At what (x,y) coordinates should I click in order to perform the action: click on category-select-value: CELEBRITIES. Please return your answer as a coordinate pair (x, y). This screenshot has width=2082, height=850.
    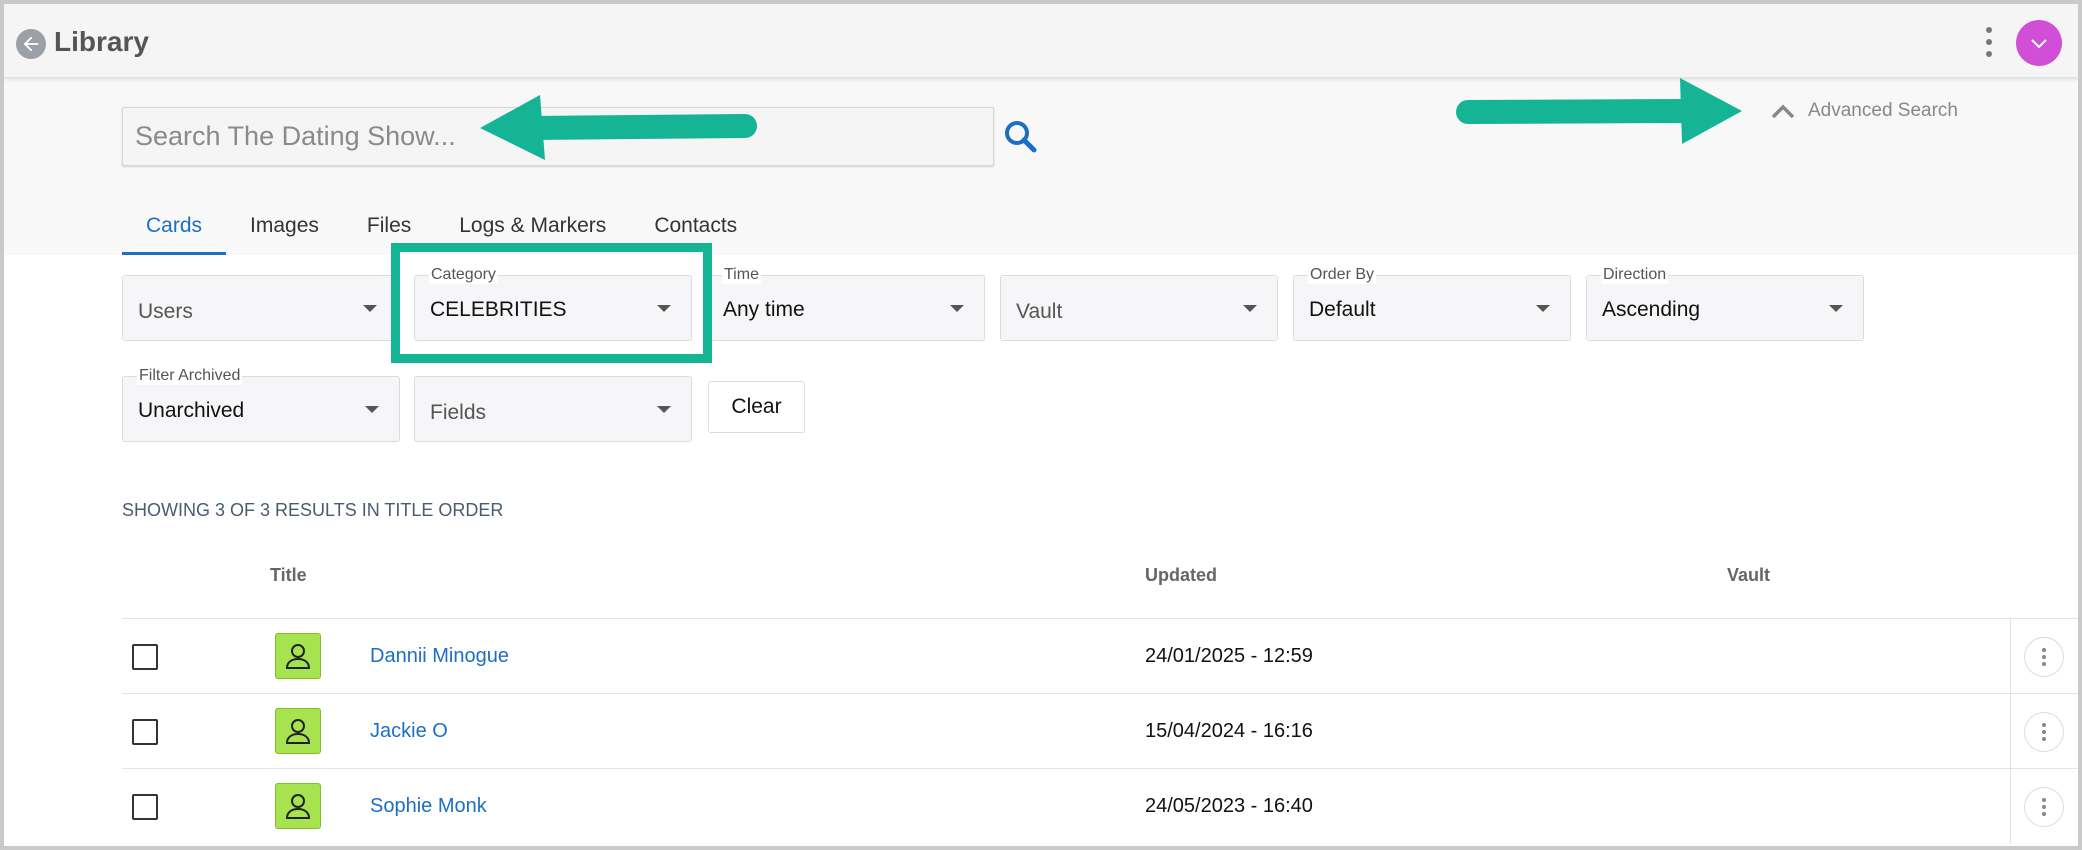
    Looking at the image, I should click on (498, 309).